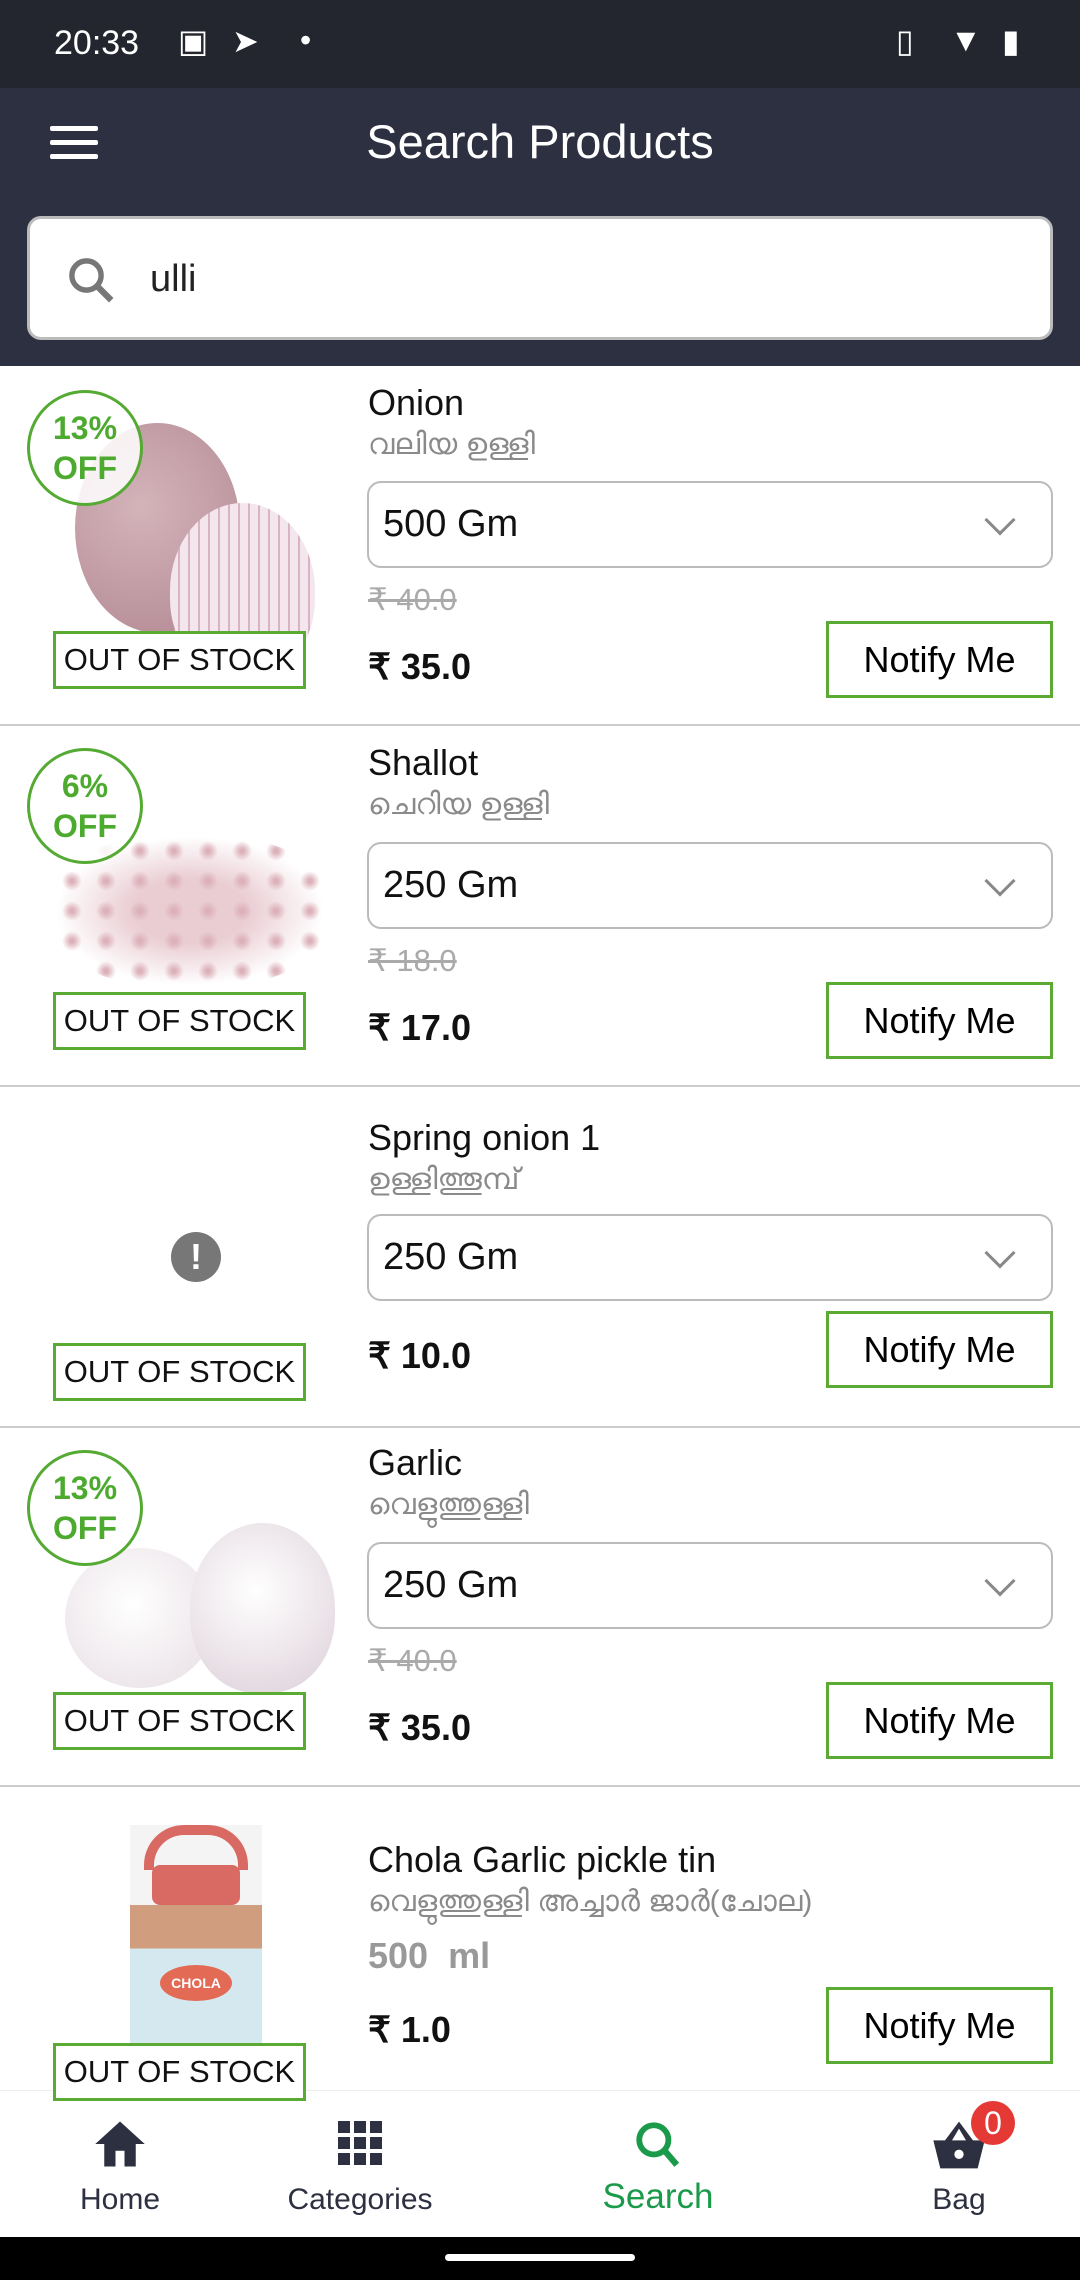 This screenshot has height=2280, width=1080. I want to click on page-title: Search Products, so click(540, 141).